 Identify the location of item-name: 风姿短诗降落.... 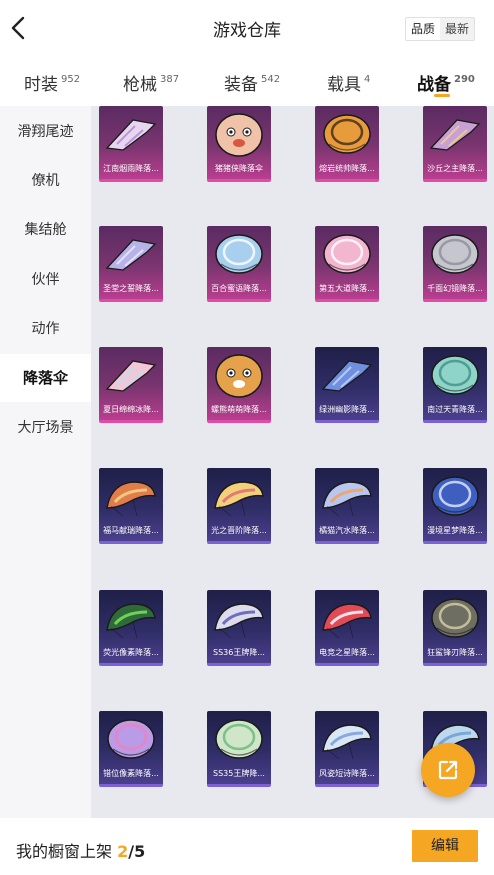
(347, 773).